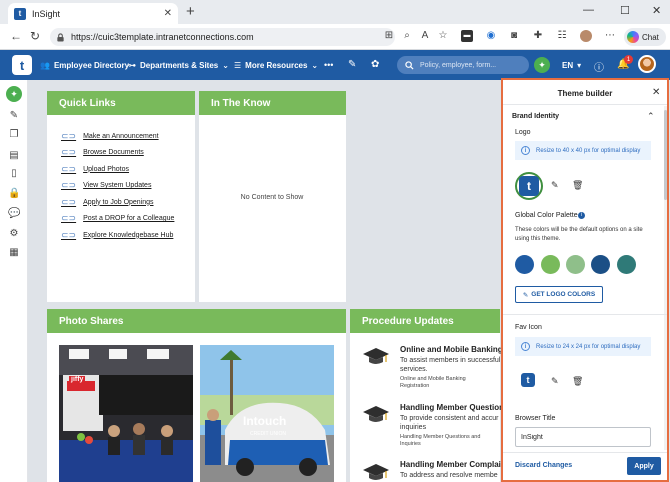 This screenshot has width=670, height=482. Describe the element at coordinates (555, 185) in the screenshot. I see `edit-logo-icon: ✎` at that location.